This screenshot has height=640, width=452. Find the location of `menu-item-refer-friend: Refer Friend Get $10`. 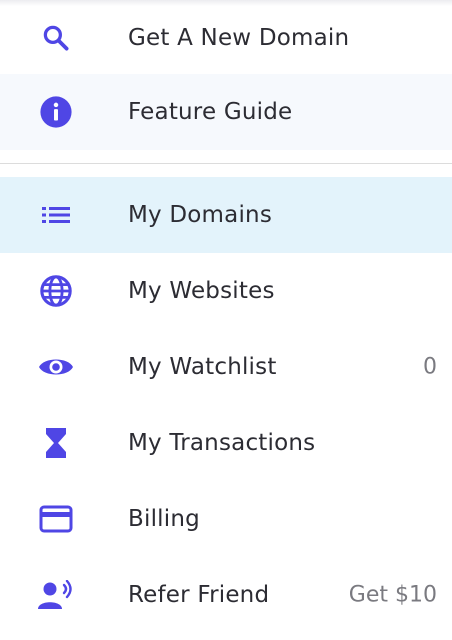

menu-item-refer-friend: Refer Friend Get $10 is located at coordinates (226, 595).